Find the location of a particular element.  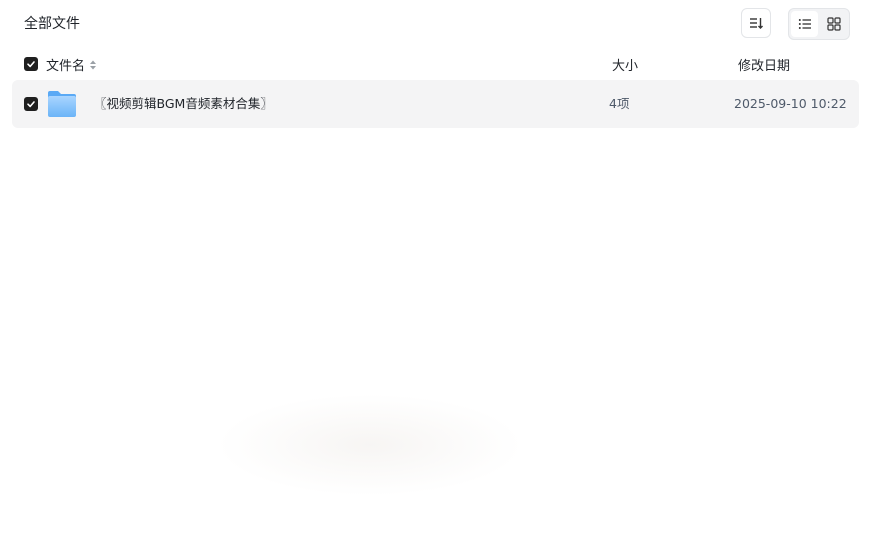

column-size-header: 大小 is located at coordinates (625, 66).